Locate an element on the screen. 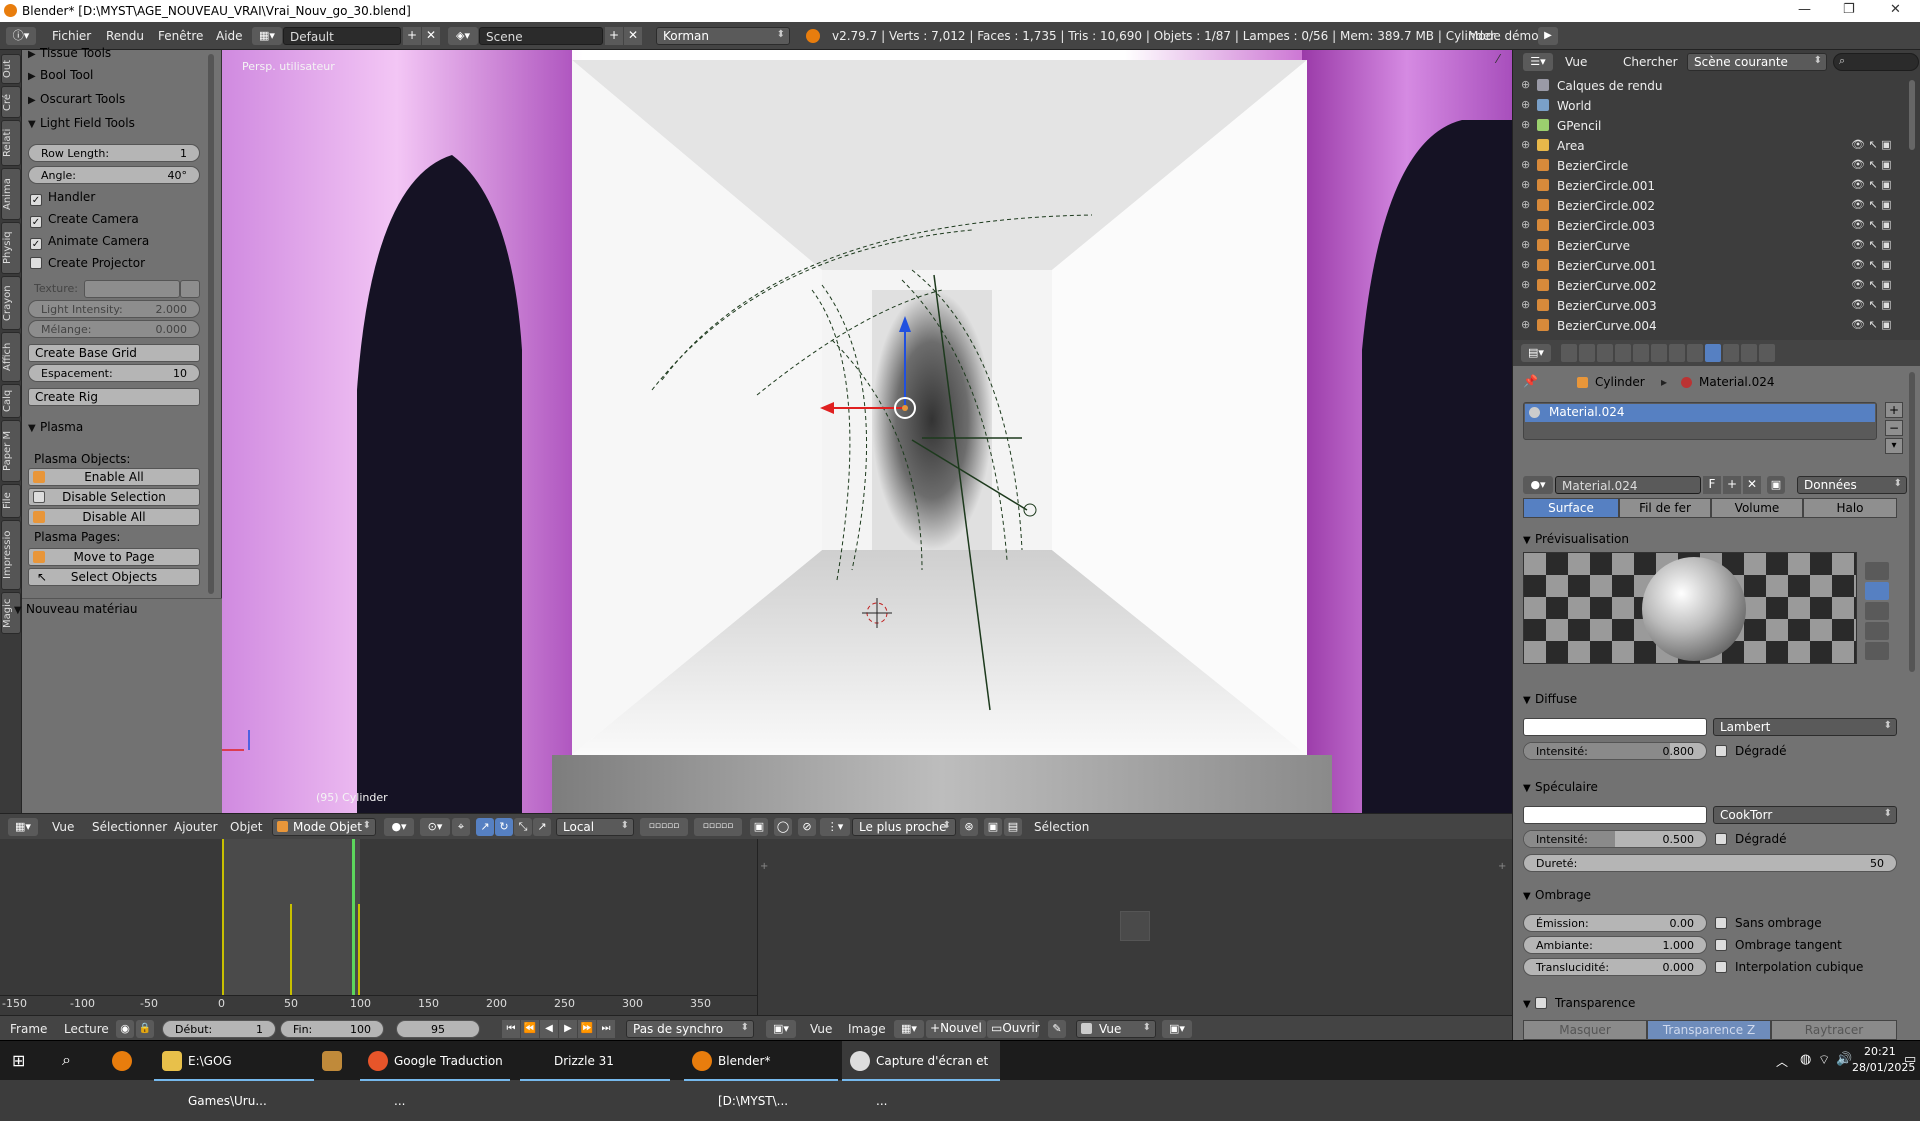 This screenshot has width=1920, height=1121. outliner-row: ⊕ GPencil is located at coordinates (1710, 126).